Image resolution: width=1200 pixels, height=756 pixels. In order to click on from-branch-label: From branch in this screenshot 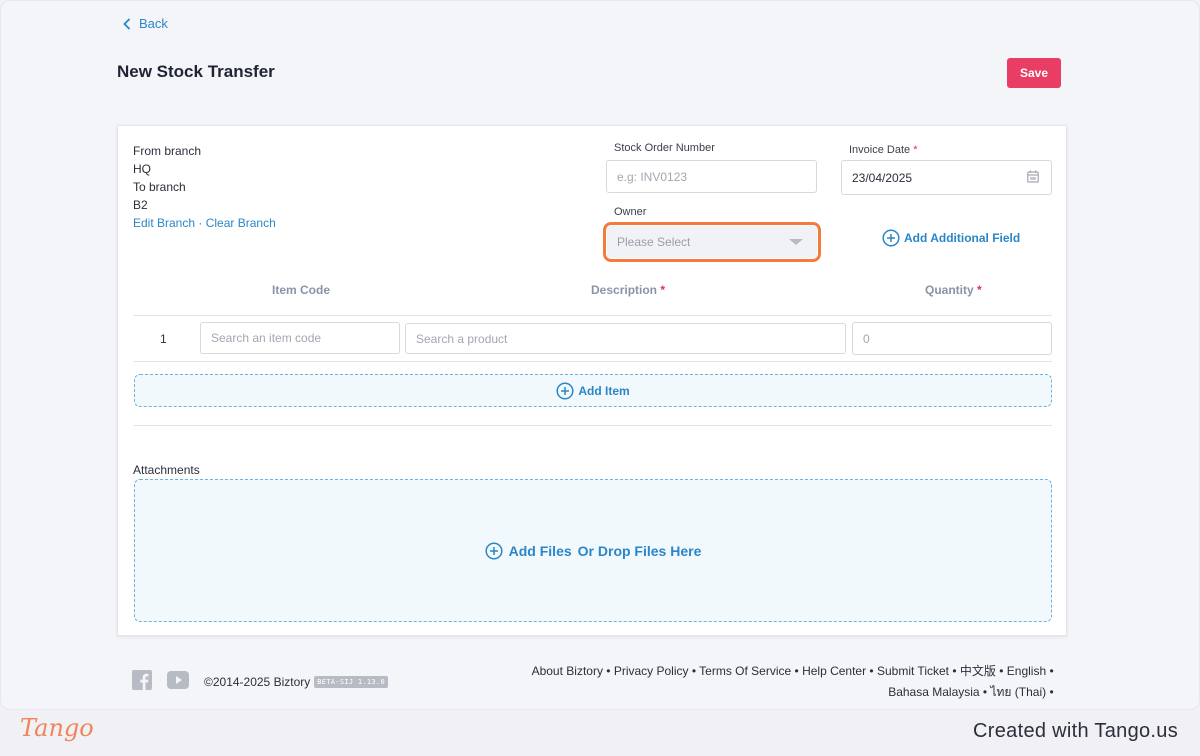, I will do `click(167, 151)`.